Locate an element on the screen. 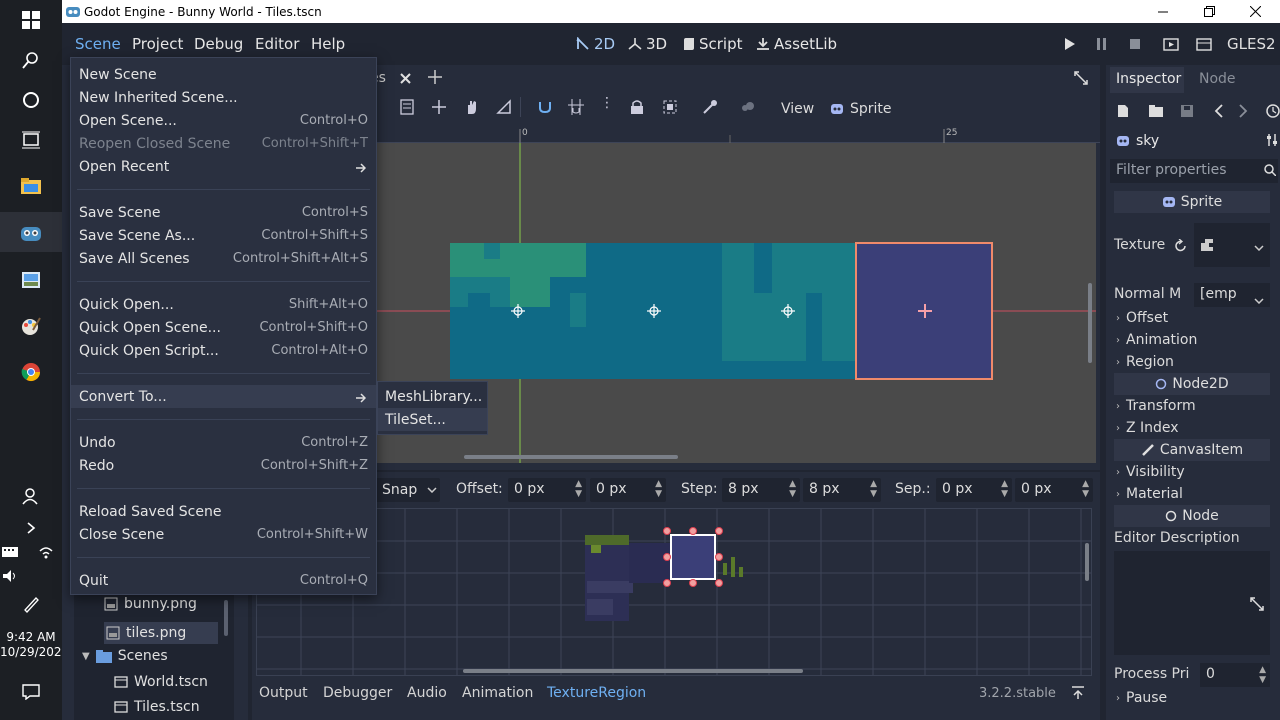  image-viewer-icon is located at coordinates (31, 280).